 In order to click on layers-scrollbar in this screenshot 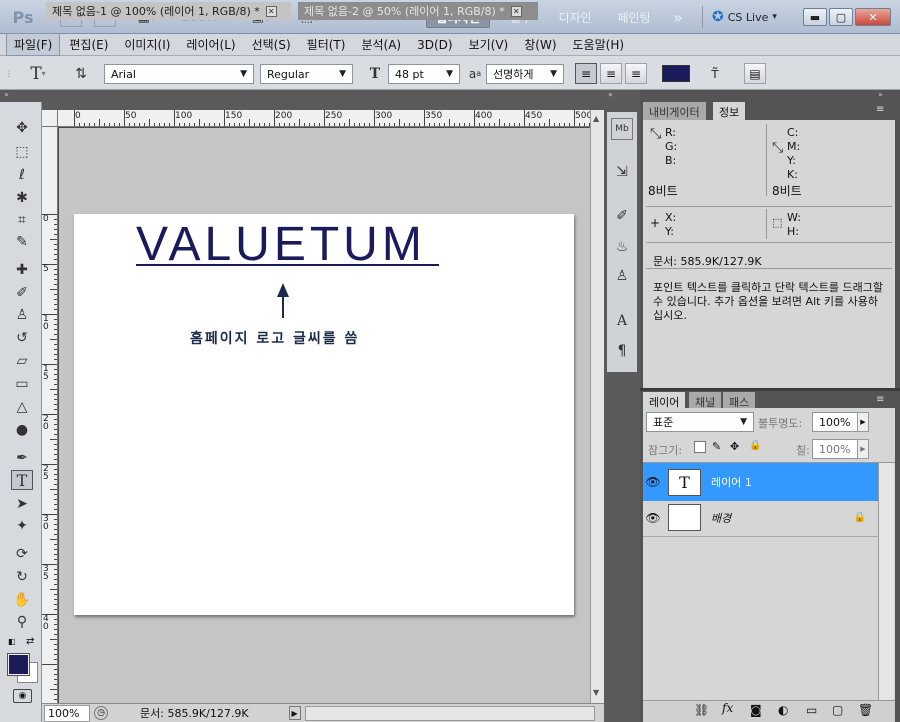, I will do `click(886, 583)`.